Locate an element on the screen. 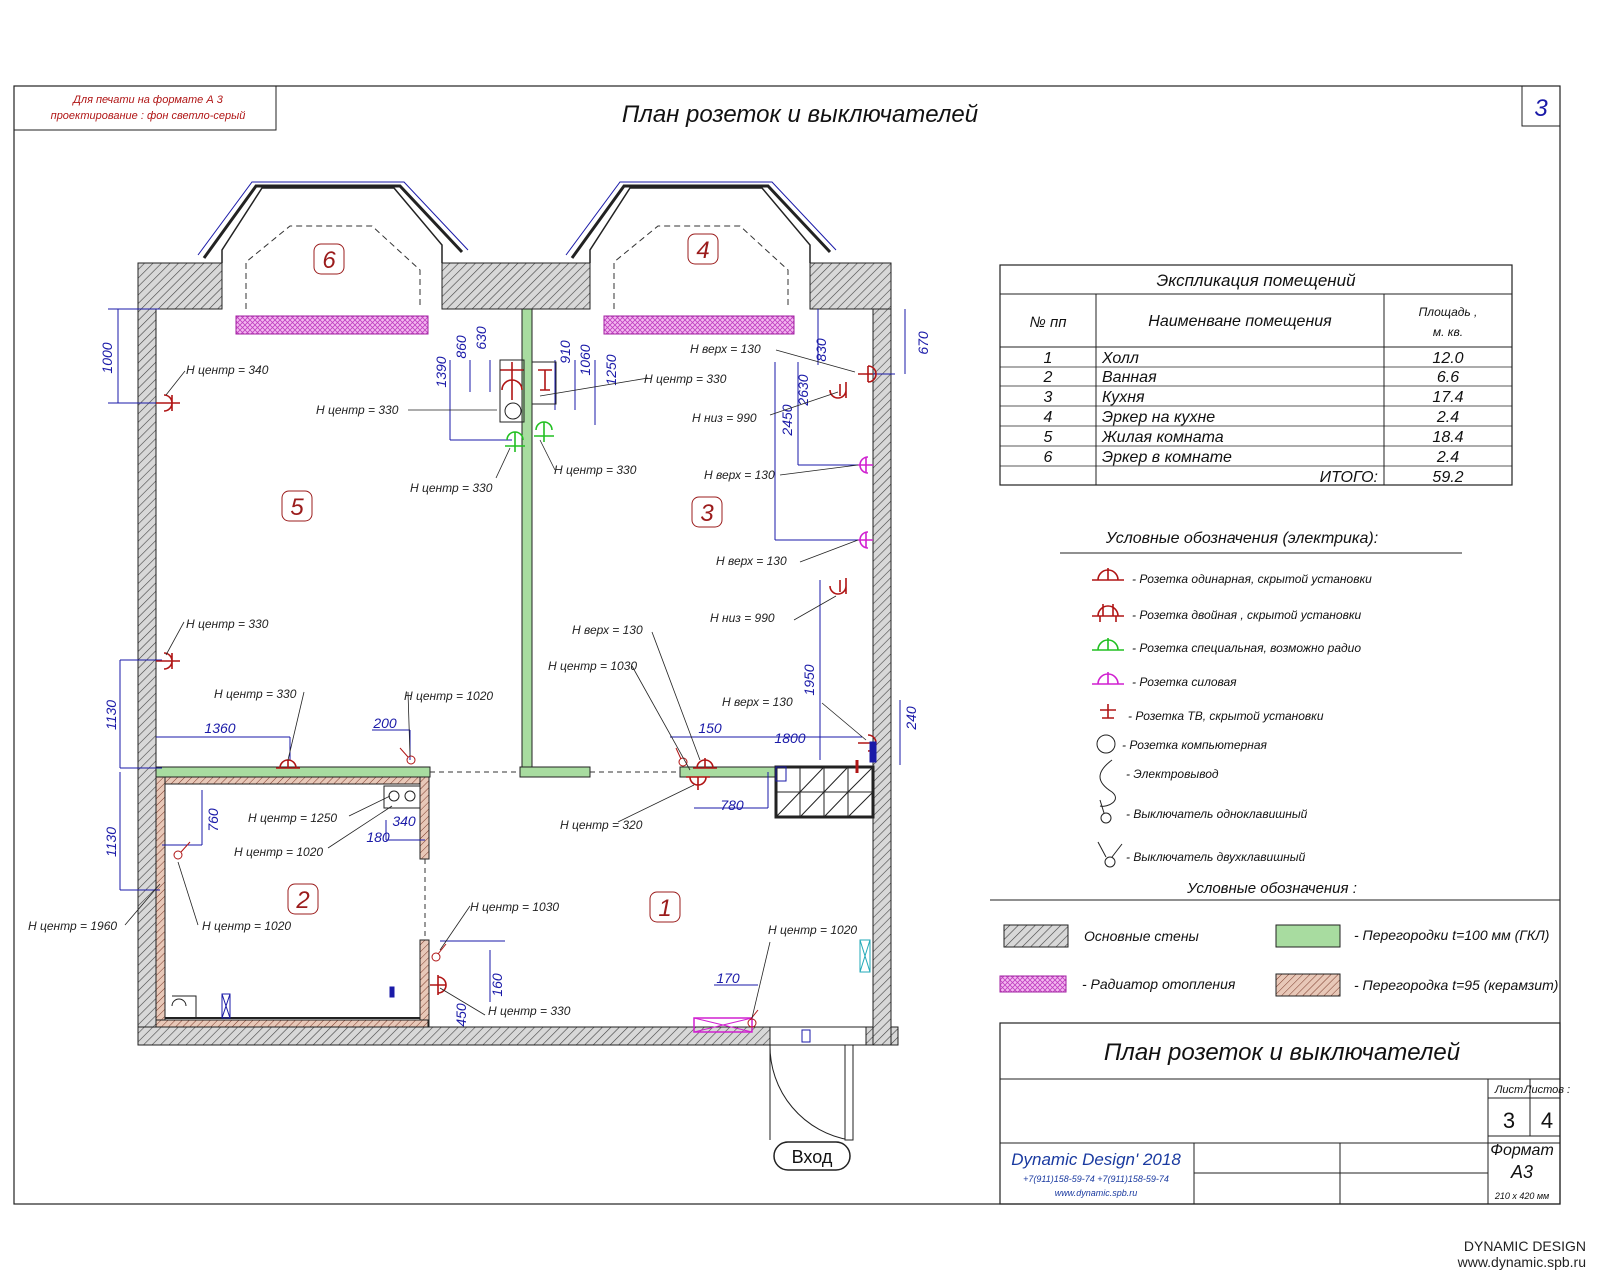 Image resolution: width=1600 pixels, height=1280 pixels. wall-top-mid is located at coordinates (516, 286).